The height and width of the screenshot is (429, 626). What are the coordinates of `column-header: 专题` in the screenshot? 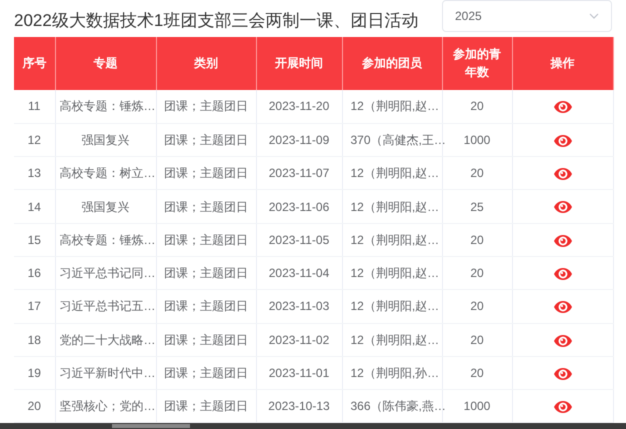 It's located at (105, 63).